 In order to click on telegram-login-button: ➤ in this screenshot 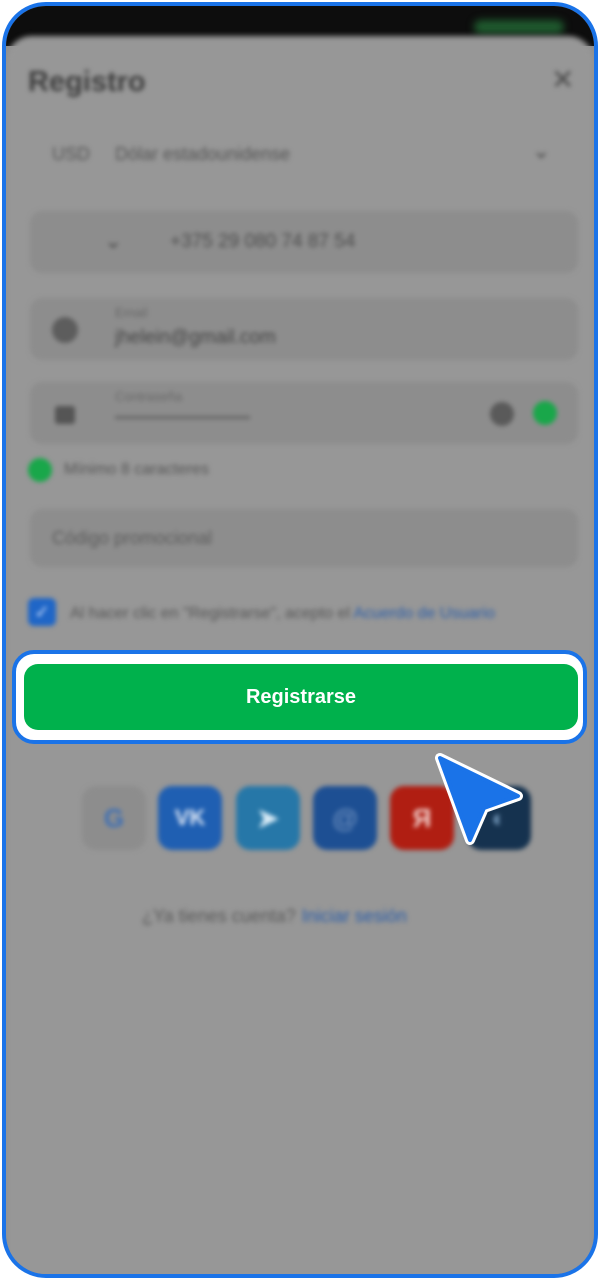, I will do `click(268, 818)`.